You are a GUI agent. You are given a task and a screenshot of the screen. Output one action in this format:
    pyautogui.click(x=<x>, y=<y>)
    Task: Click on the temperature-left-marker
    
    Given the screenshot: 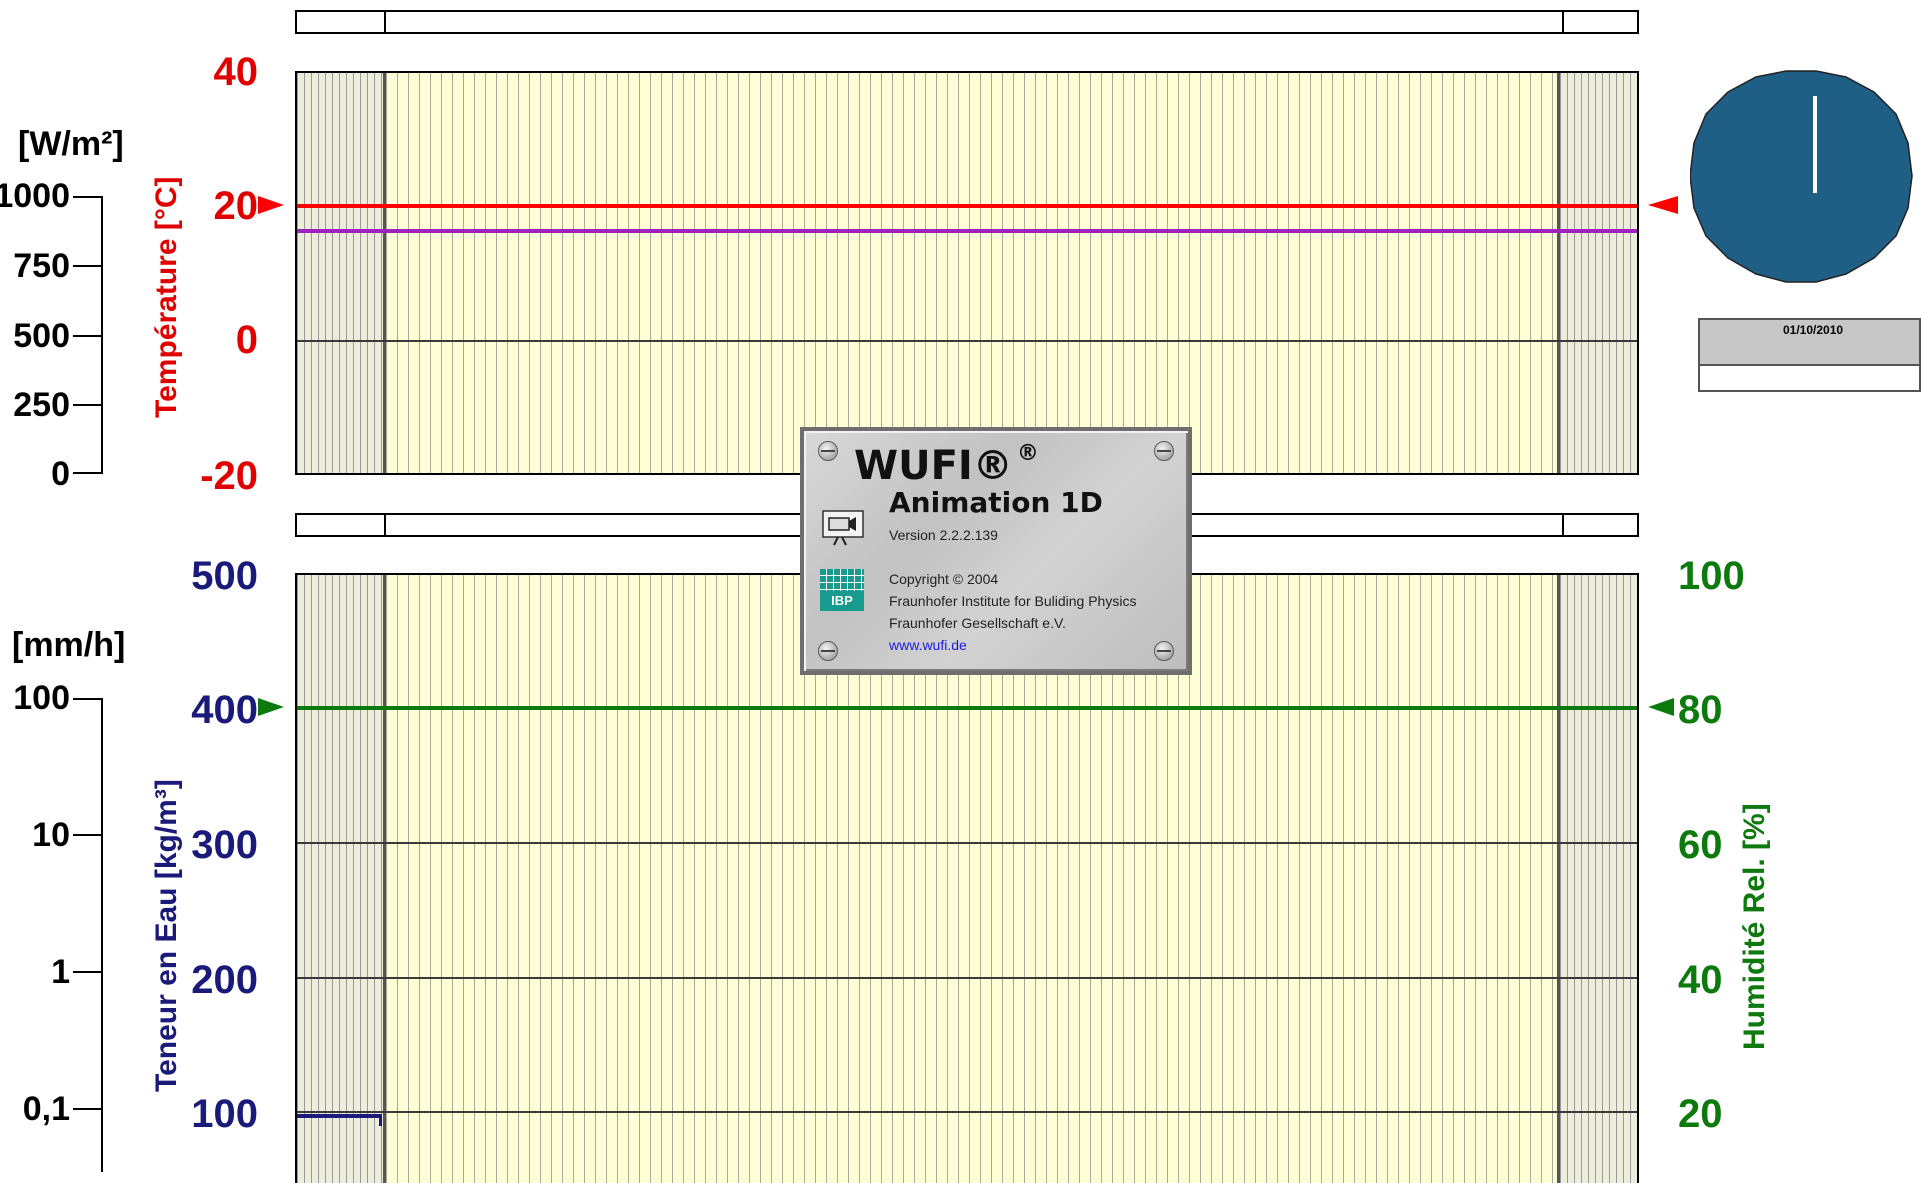 What is the action you would take?
    pyautogui.click(x=271, y=205)
    